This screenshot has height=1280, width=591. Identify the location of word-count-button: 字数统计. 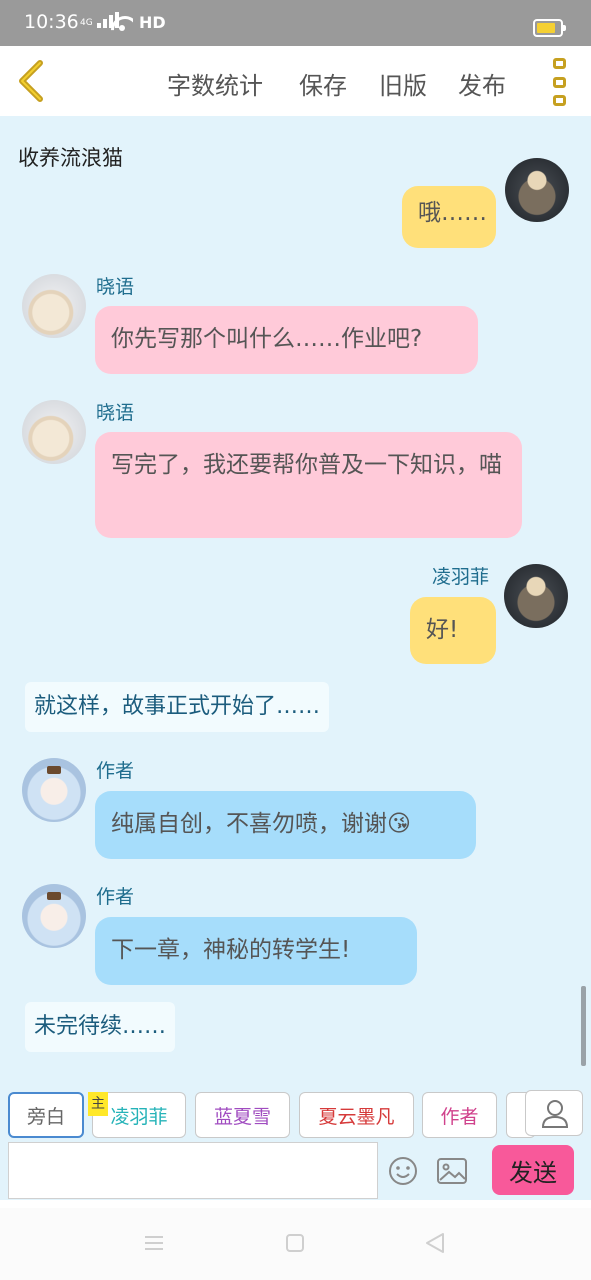
(215, 83).